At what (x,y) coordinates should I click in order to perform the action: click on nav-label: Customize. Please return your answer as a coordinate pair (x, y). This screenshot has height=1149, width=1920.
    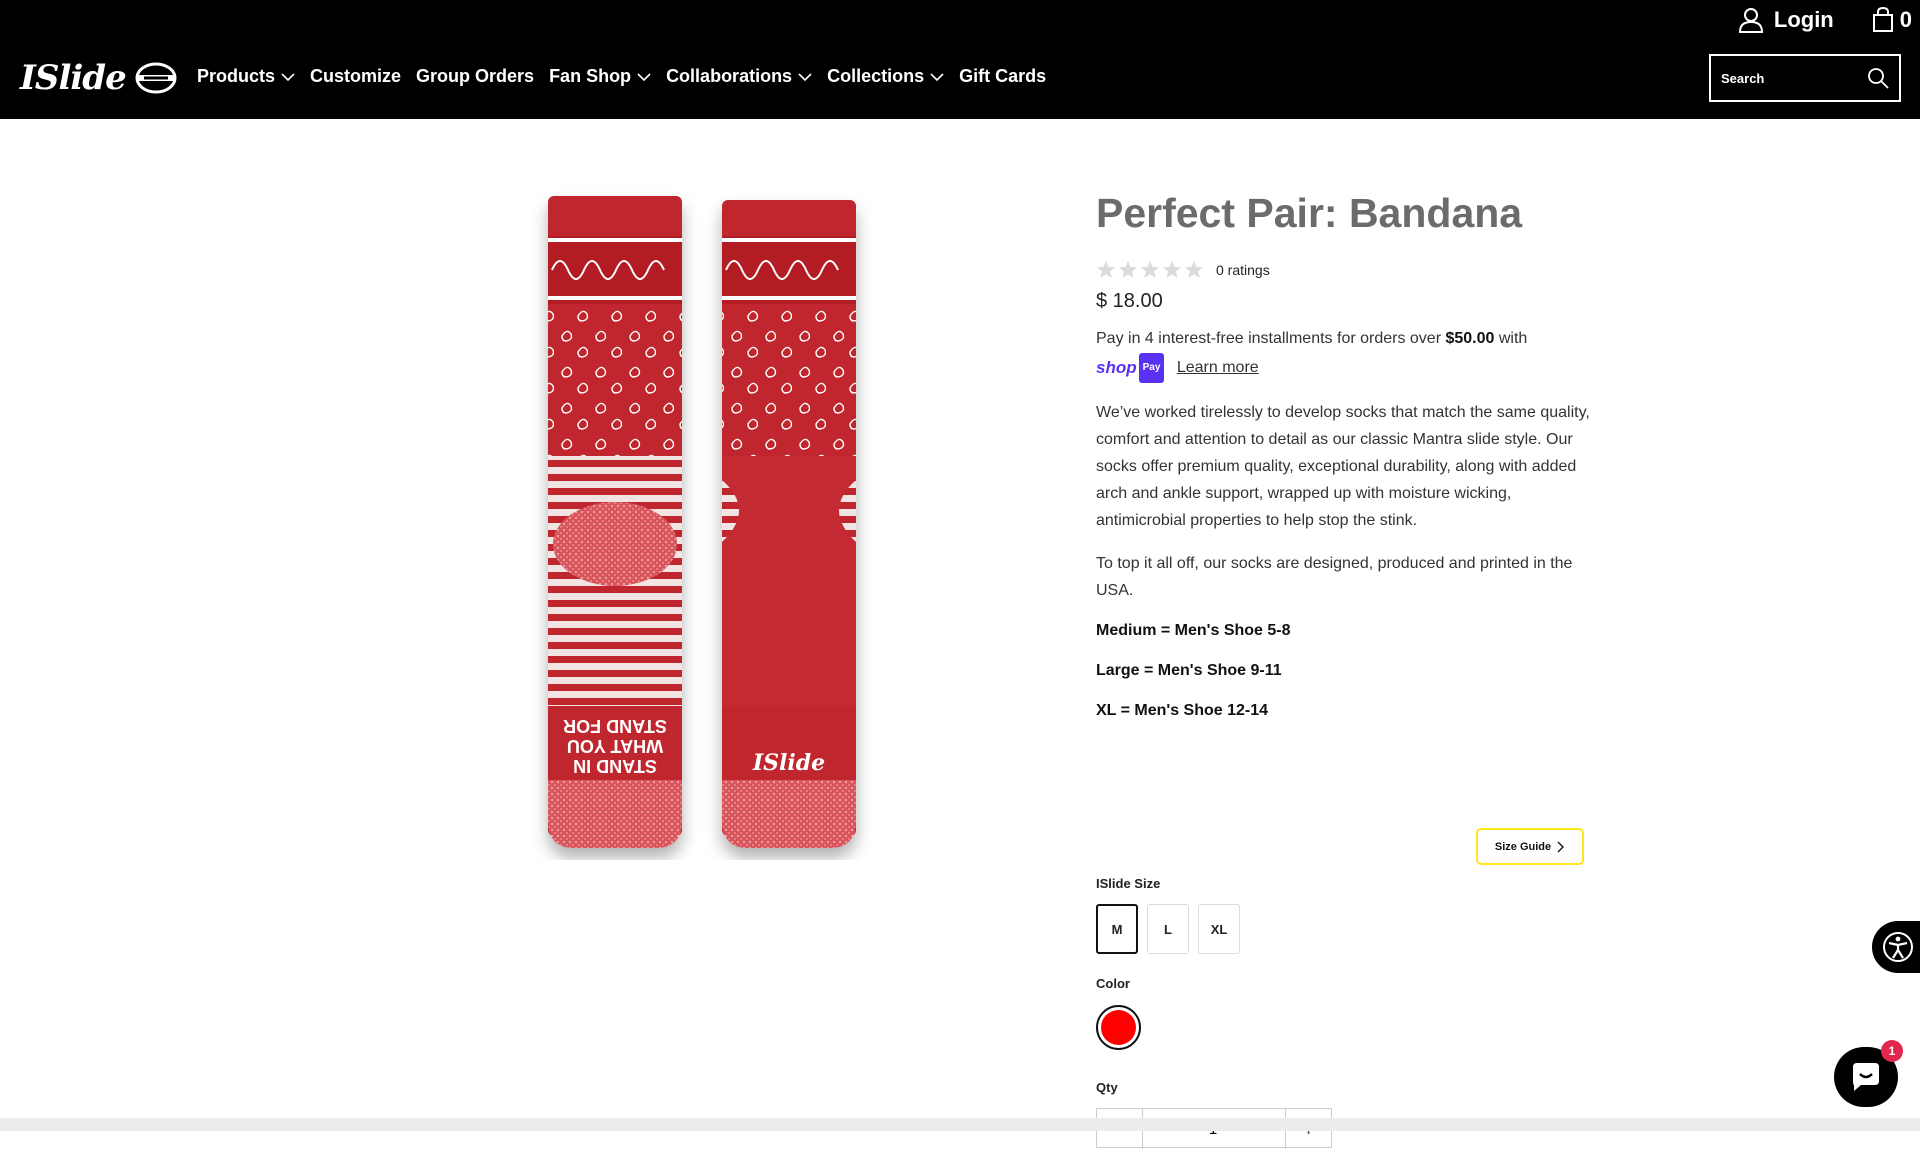
    Looking at the image, I should click on (356, 76).